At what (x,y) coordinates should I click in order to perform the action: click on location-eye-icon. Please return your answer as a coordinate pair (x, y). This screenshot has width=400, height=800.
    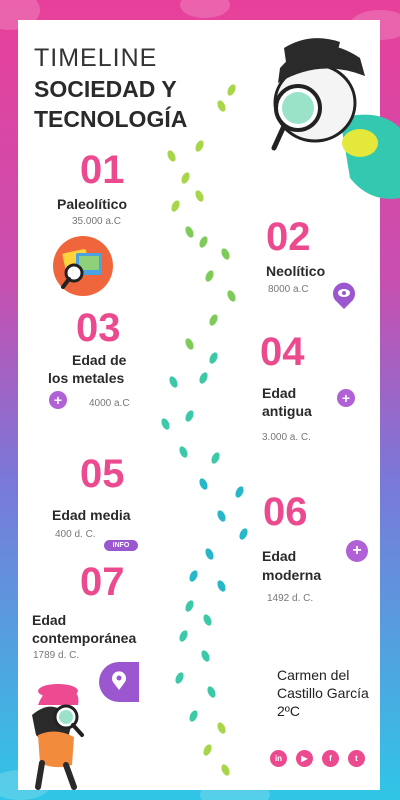
    Looking at the image, I should click on (344, 296).